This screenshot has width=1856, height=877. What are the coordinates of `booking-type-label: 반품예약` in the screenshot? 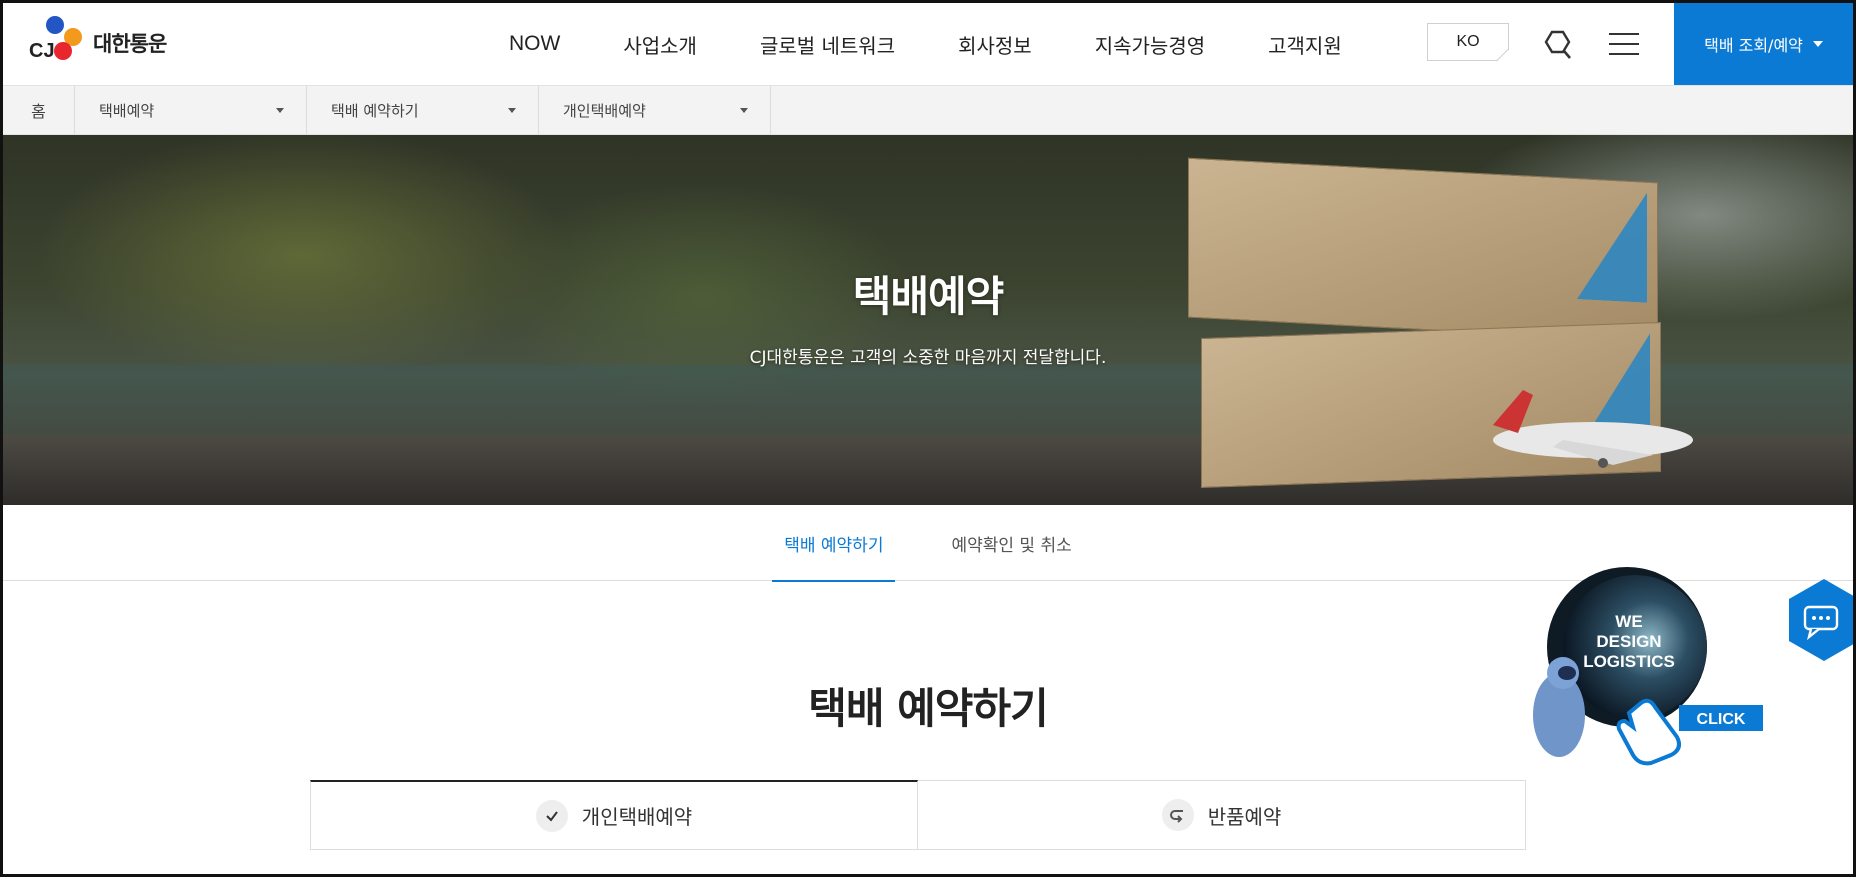 It's located at (1244, 816).